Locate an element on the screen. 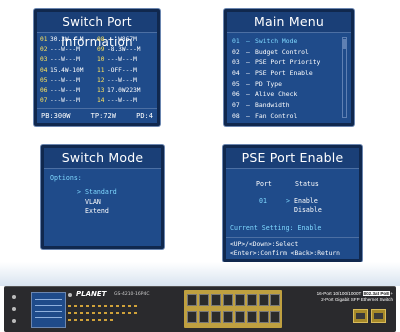 Image resolution: width=400 pixels, height=332 pixels. port-stats: 17.0W223M is located at coordinates (124, 90).